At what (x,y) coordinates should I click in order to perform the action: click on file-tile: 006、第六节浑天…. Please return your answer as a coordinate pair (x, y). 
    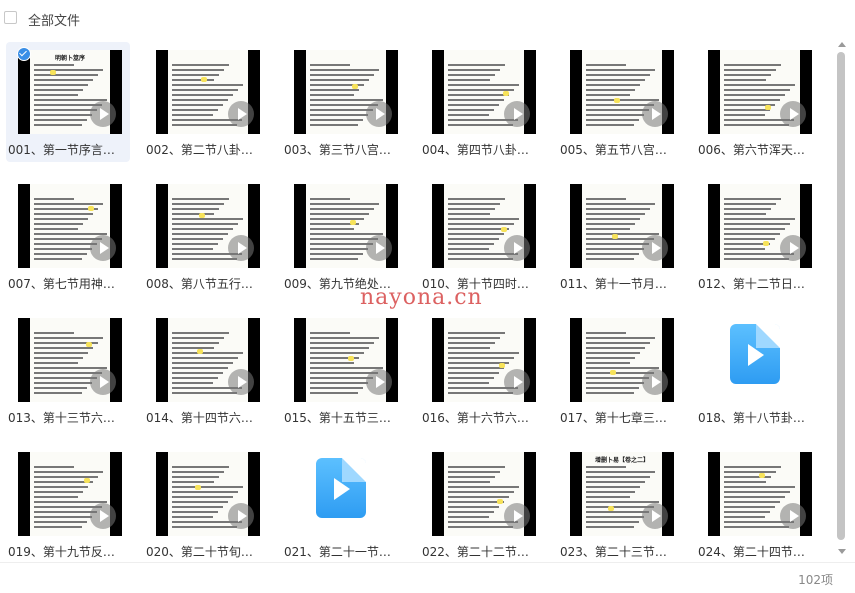
    Looking at the image, I should click on (758, 102).